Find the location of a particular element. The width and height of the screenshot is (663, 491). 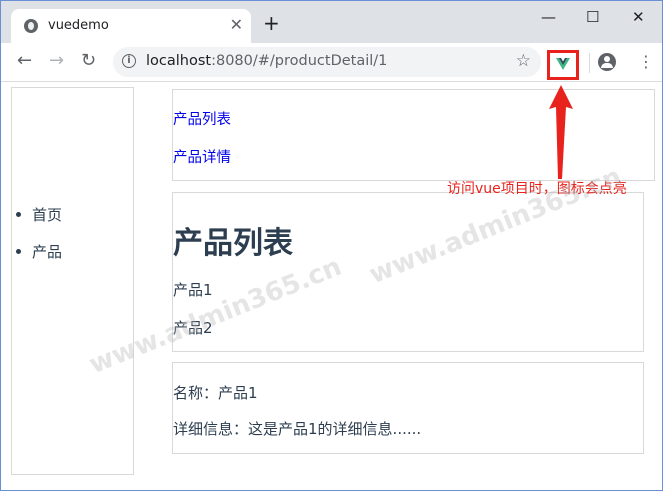

annotation-text: 访问vue项目时，图标会点亮 is located at coordinates (537, 189).